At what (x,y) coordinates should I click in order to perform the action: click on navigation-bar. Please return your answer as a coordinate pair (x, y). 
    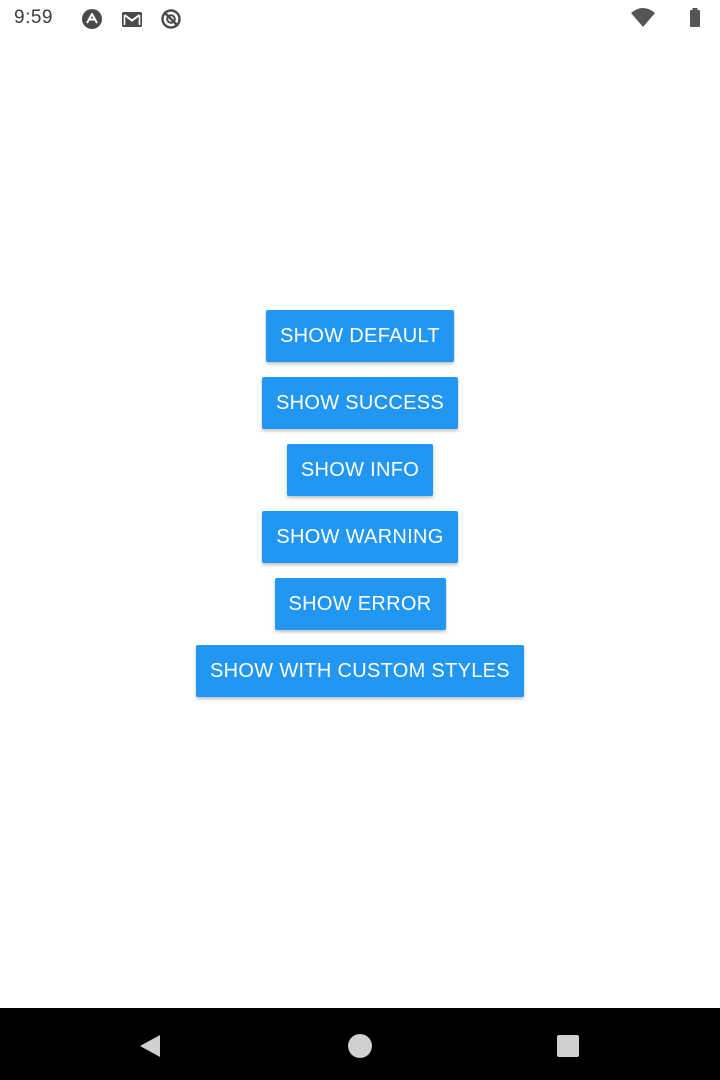
    Looking at the image, I should click on (360, 1044).